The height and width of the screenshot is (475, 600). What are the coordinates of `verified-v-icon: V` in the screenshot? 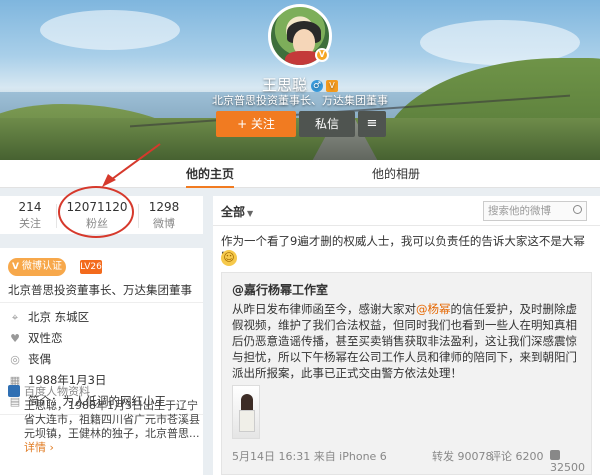 It's located at (322, 55).